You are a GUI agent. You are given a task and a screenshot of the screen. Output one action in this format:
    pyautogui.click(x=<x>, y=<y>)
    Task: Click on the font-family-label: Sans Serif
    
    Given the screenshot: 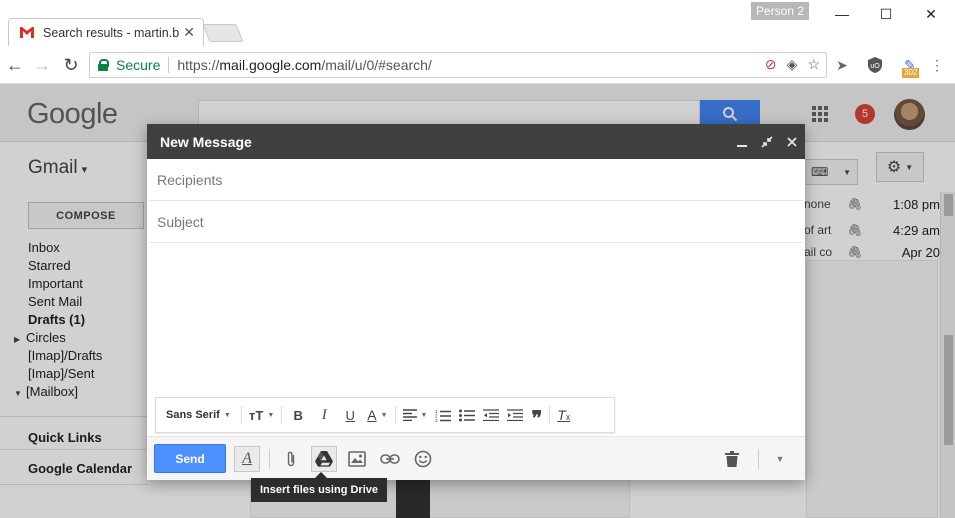 What is the action you would take?
    pyautogui.click(x=193, y=415)
    